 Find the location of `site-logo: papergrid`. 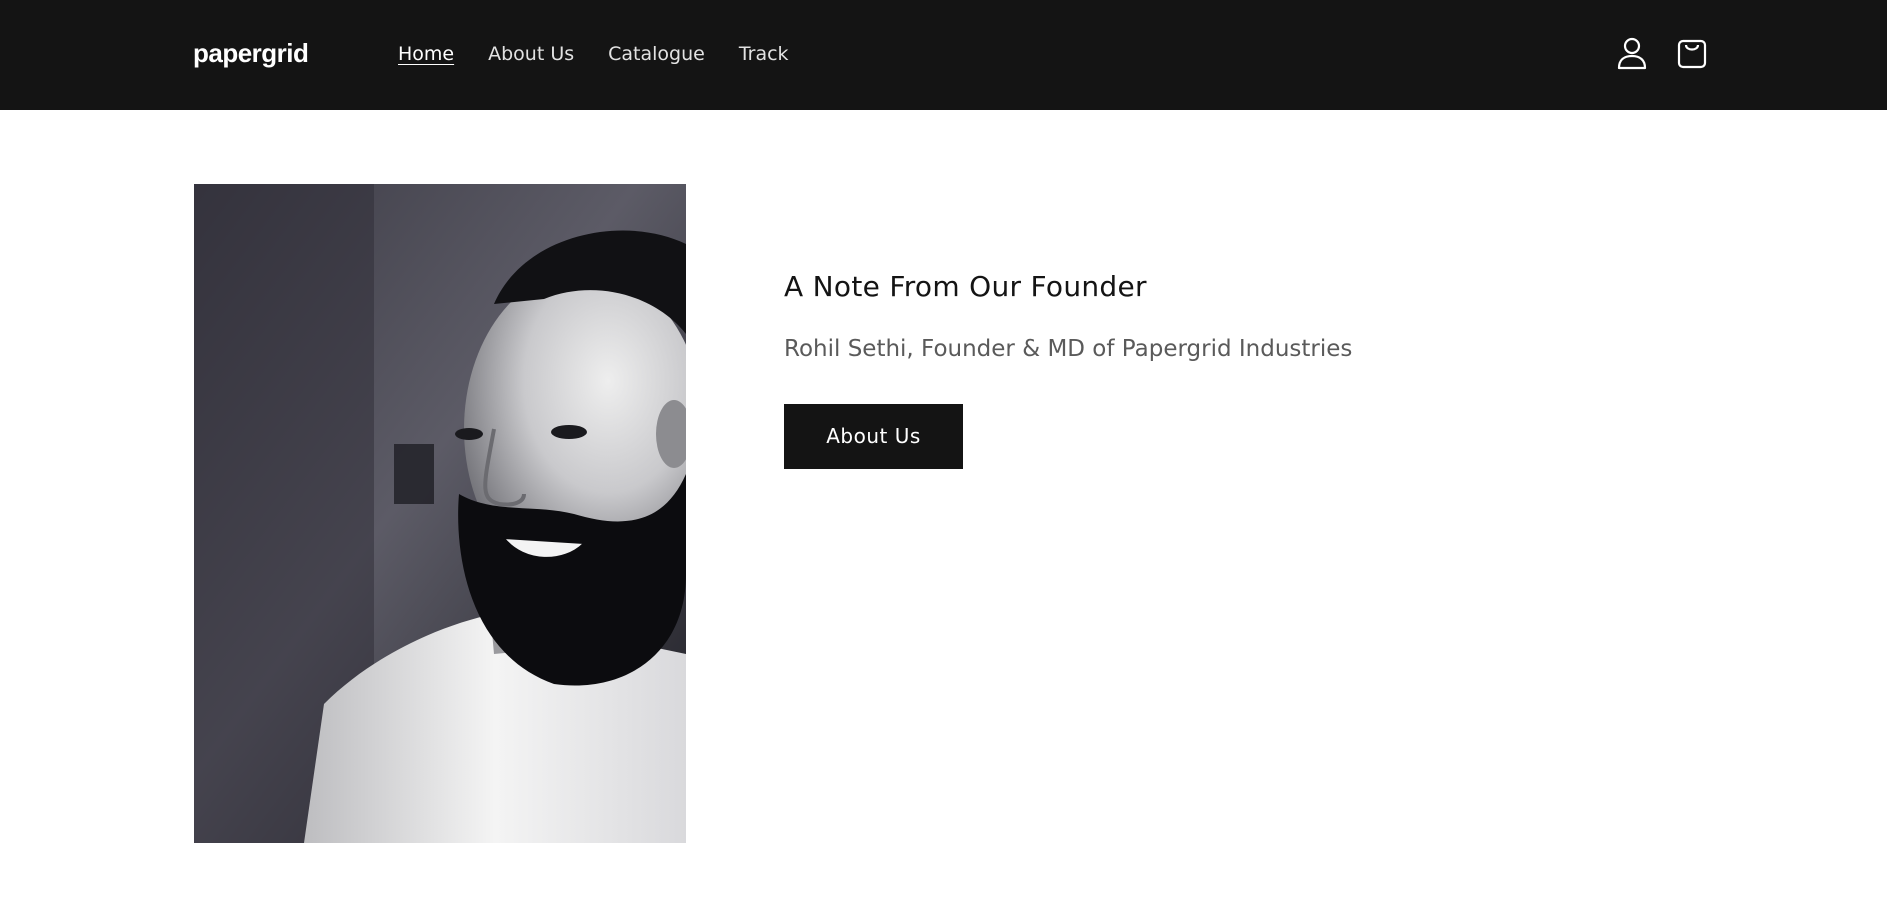

site-logo: papergrid is located at coordinates (251, 53).